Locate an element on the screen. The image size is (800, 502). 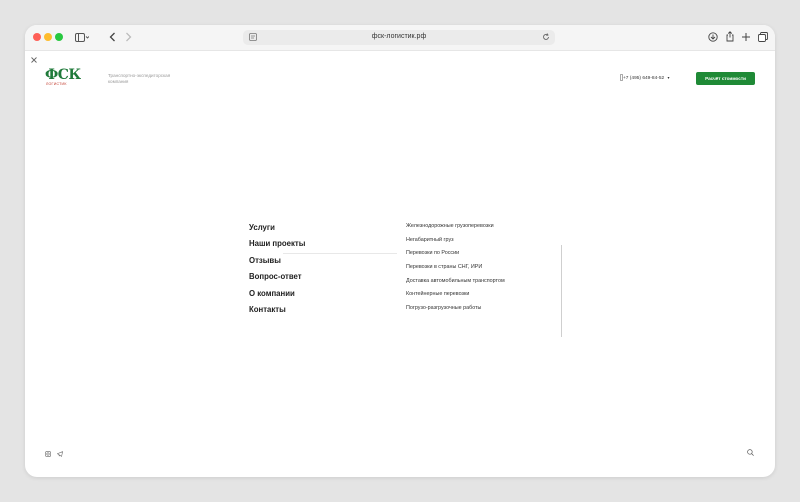
menu-item-services: Услуги is located at coordinates (277, 231).